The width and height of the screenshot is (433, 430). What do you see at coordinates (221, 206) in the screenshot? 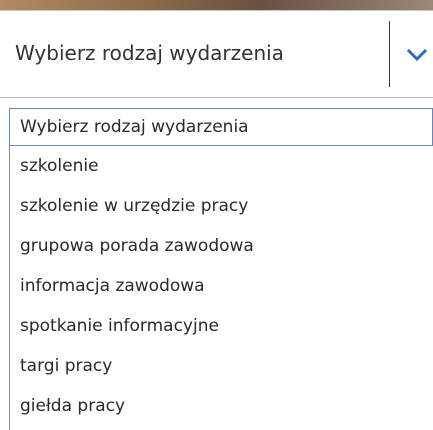
I see `option-szkolenie-w-urzedzie-pracy: szkolenie w urzędzie pracy` at bounding box center [221, 206].